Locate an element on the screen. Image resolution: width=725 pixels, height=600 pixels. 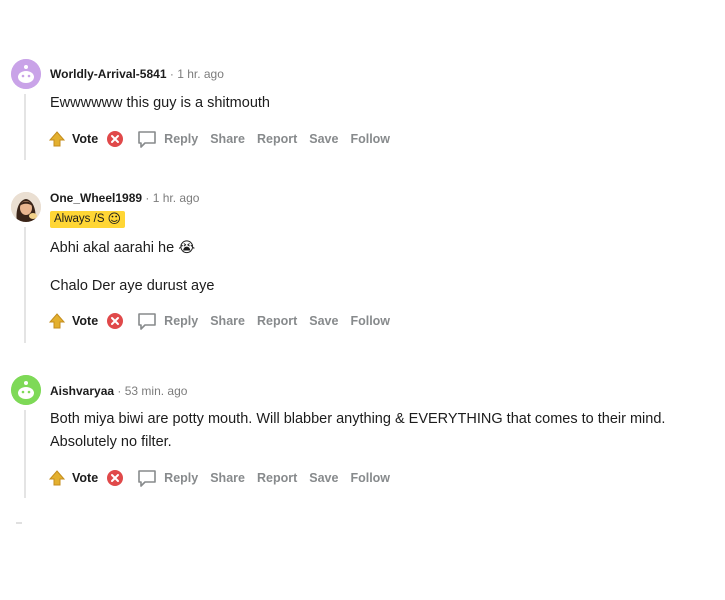
comment-text: Abhi akal aarahi he is located at coordinates (112, 248).